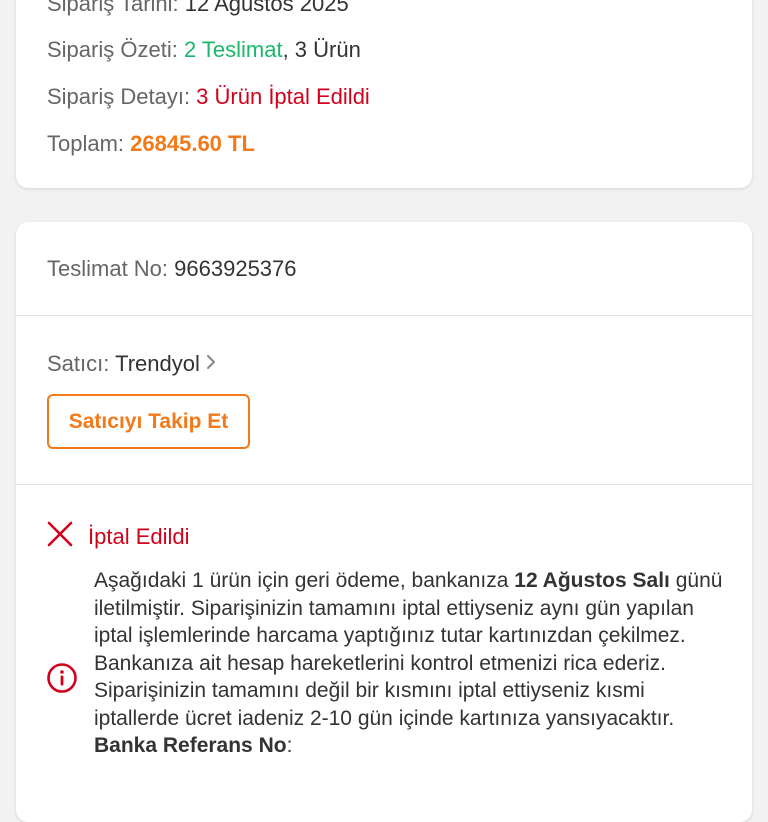 Image resolution: width=768 pixels, height=822 pixels. I want to click on item-count: , 3 Ürün, so click(321, 49).